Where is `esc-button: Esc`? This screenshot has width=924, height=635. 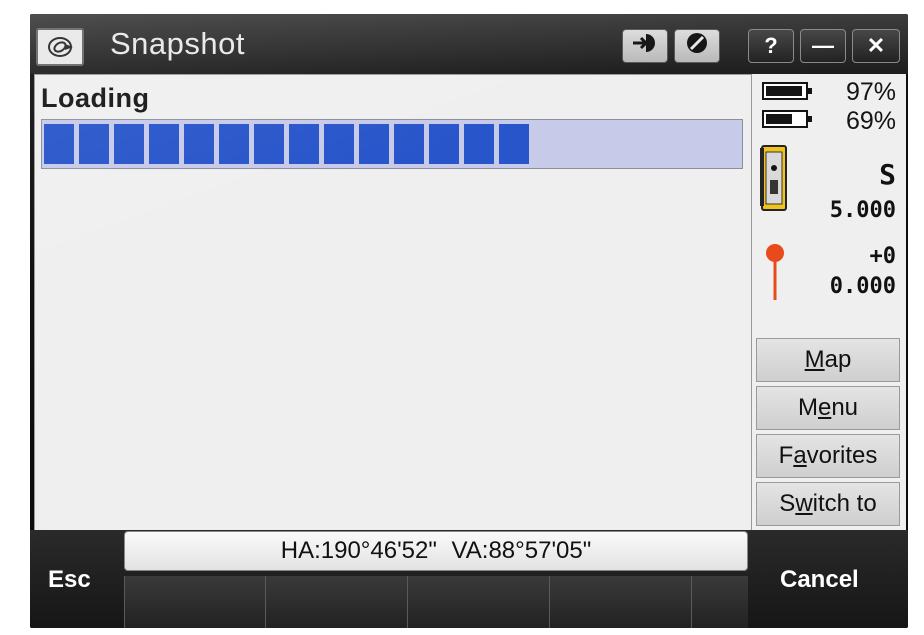 esc-button: Esc is located at coordinates (69, 580).